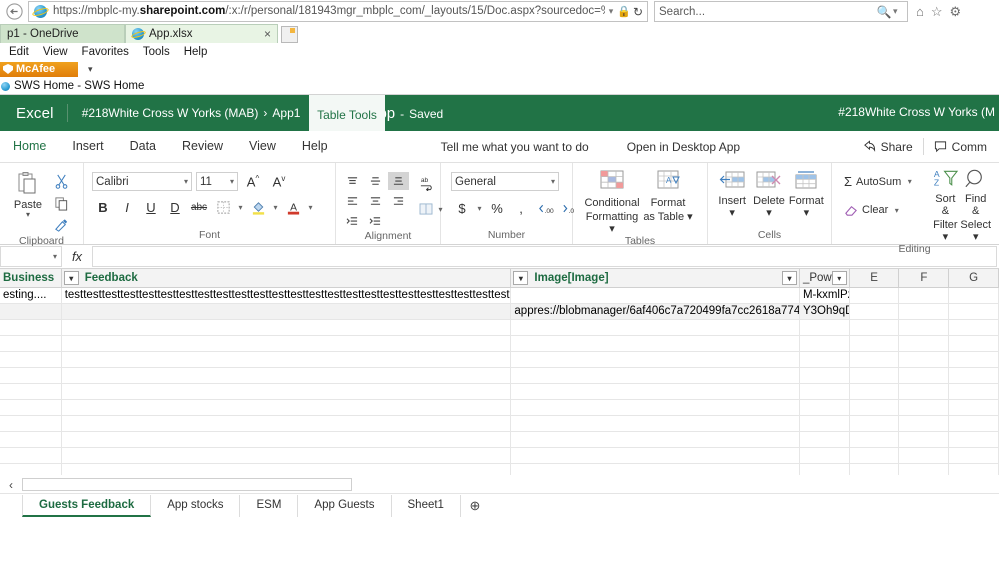  What do you see at coordinates (187, 484) in the screenshot?
I see `horizontal-scrollbar` at bounding box center [187, 484].